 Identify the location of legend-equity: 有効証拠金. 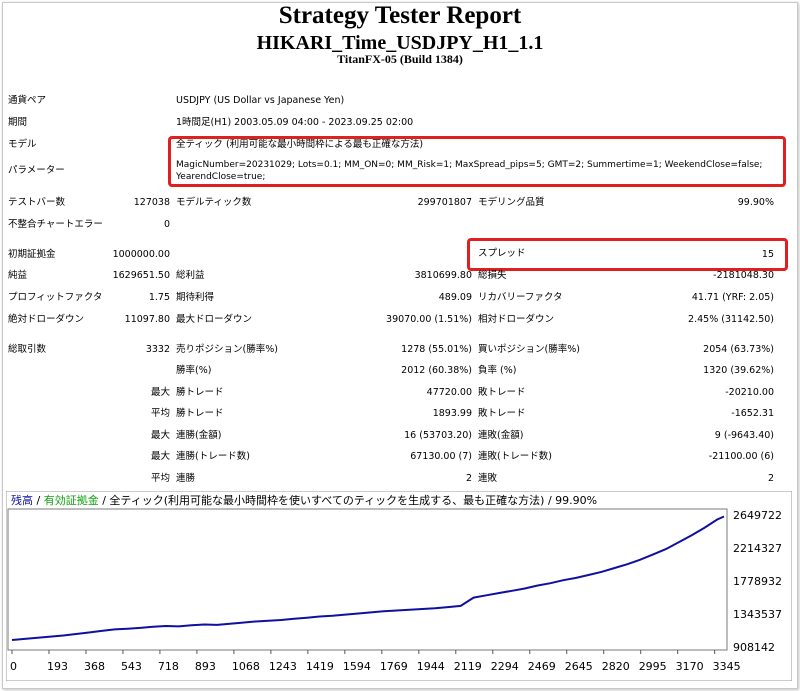
(71, 500).